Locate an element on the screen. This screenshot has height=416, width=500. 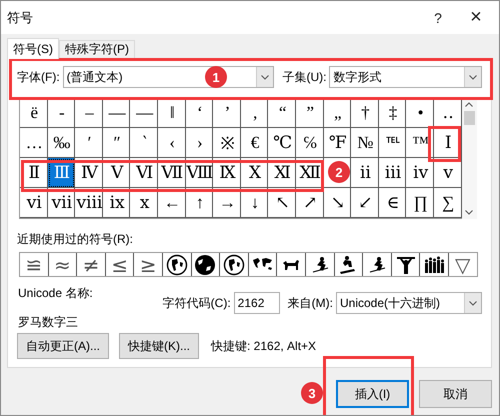
symbol-cell: ‖ is located at coordinates (172, 113).